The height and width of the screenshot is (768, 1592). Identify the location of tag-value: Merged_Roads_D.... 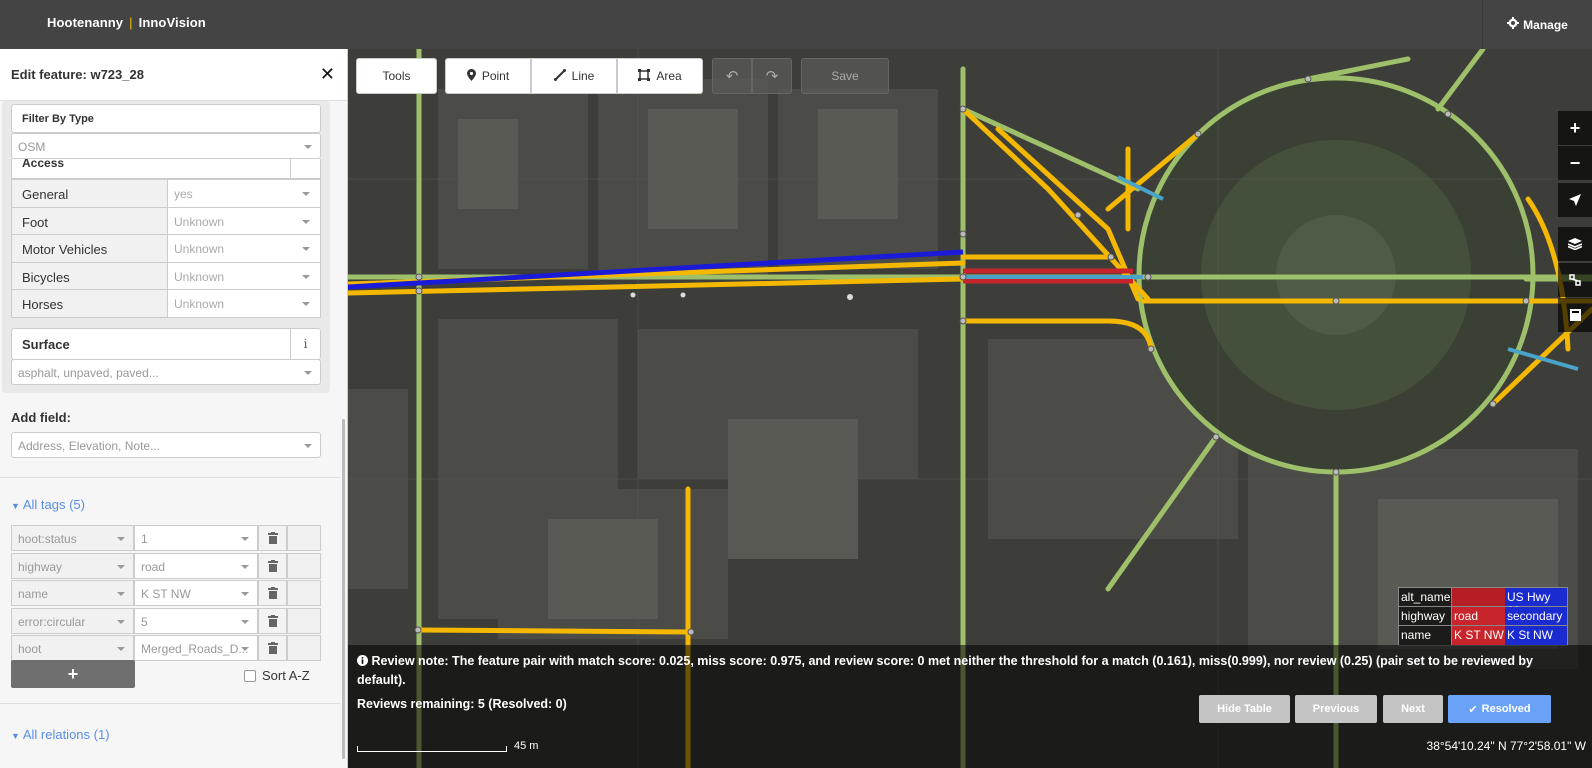
(195, 649).